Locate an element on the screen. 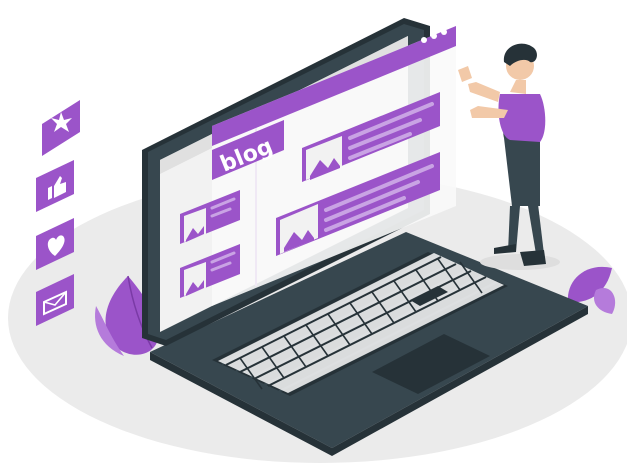 Image resolution: width=627 pixels, height=470 pixels. social-icons is located at coordinates (58, 213).